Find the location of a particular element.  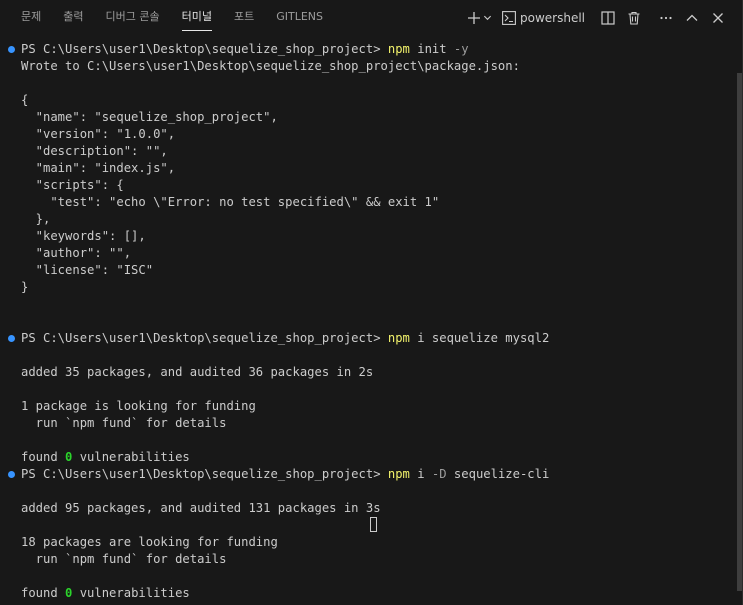

output-line: 1 package is looking for funding is located at coordinates (138, 406).